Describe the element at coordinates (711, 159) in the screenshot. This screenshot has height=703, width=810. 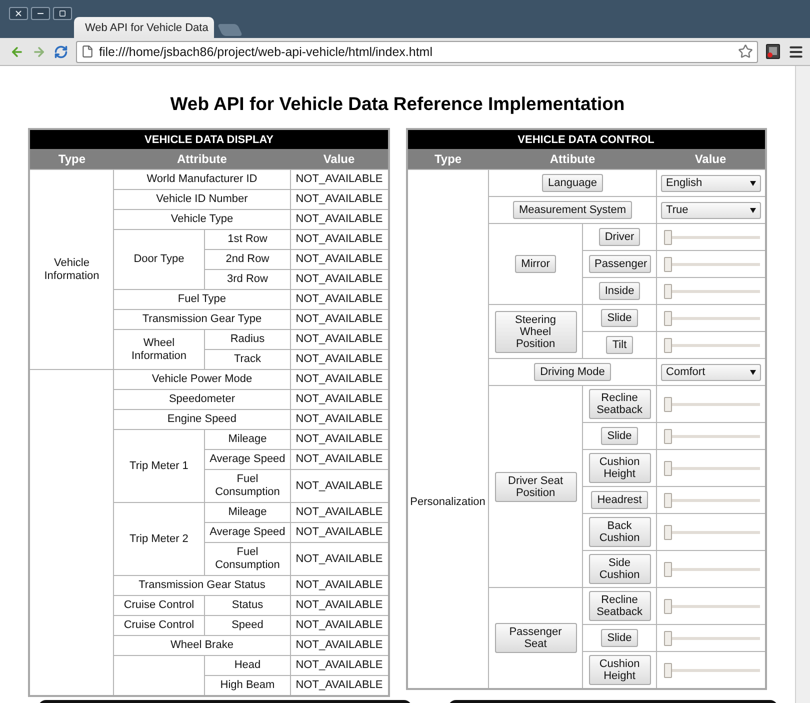
I see `column-header: Value` at that location.